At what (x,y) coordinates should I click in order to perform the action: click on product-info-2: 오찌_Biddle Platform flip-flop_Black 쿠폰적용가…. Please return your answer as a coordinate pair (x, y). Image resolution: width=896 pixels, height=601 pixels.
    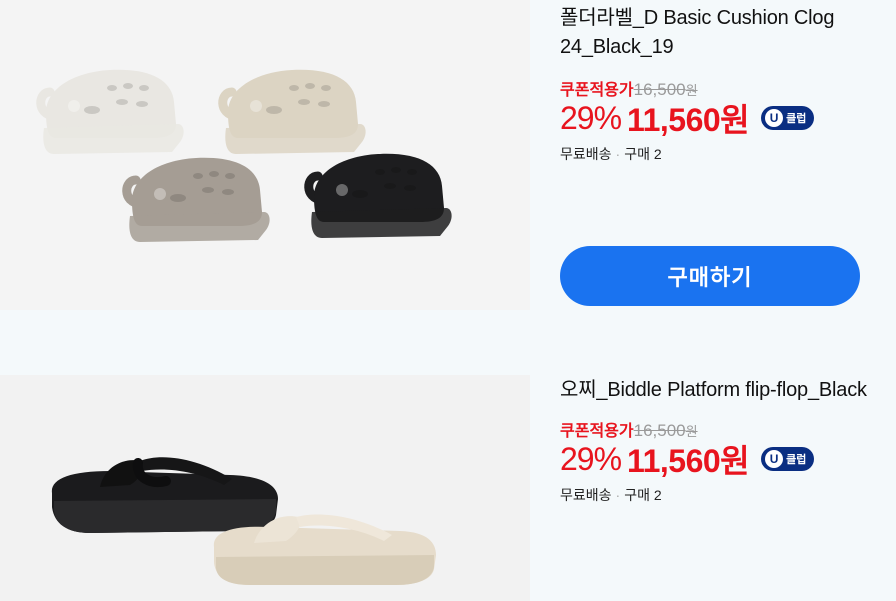
    Looking at the image, I should click on (725, 440).